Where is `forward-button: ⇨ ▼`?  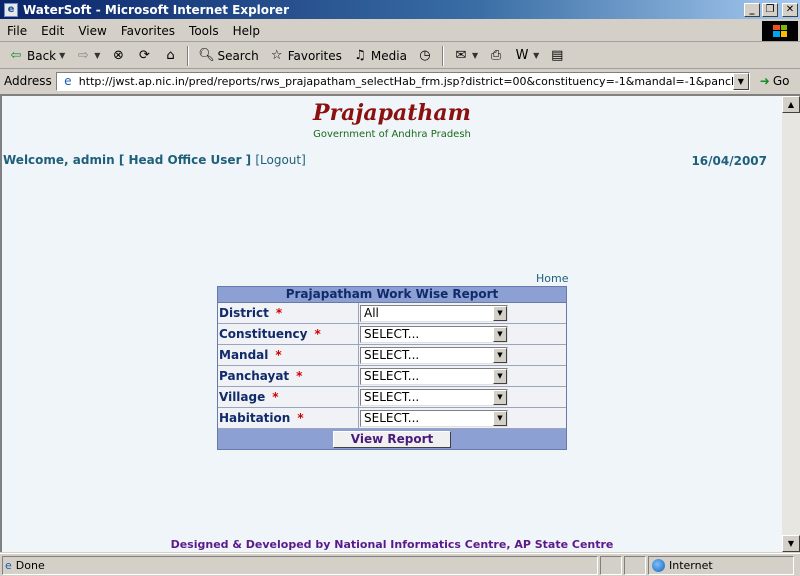
forward-button: ⇨ ▼ is located at coordinates (87, 56).